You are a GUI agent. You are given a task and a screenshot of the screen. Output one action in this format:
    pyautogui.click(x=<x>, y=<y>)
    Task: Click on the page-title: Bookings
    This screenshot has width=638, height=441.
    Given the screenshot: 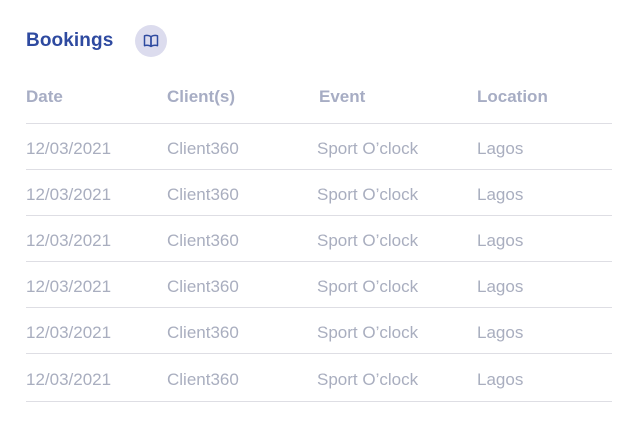 What is the action you would take?
    pyautogui.click(x=70, y=40)
    